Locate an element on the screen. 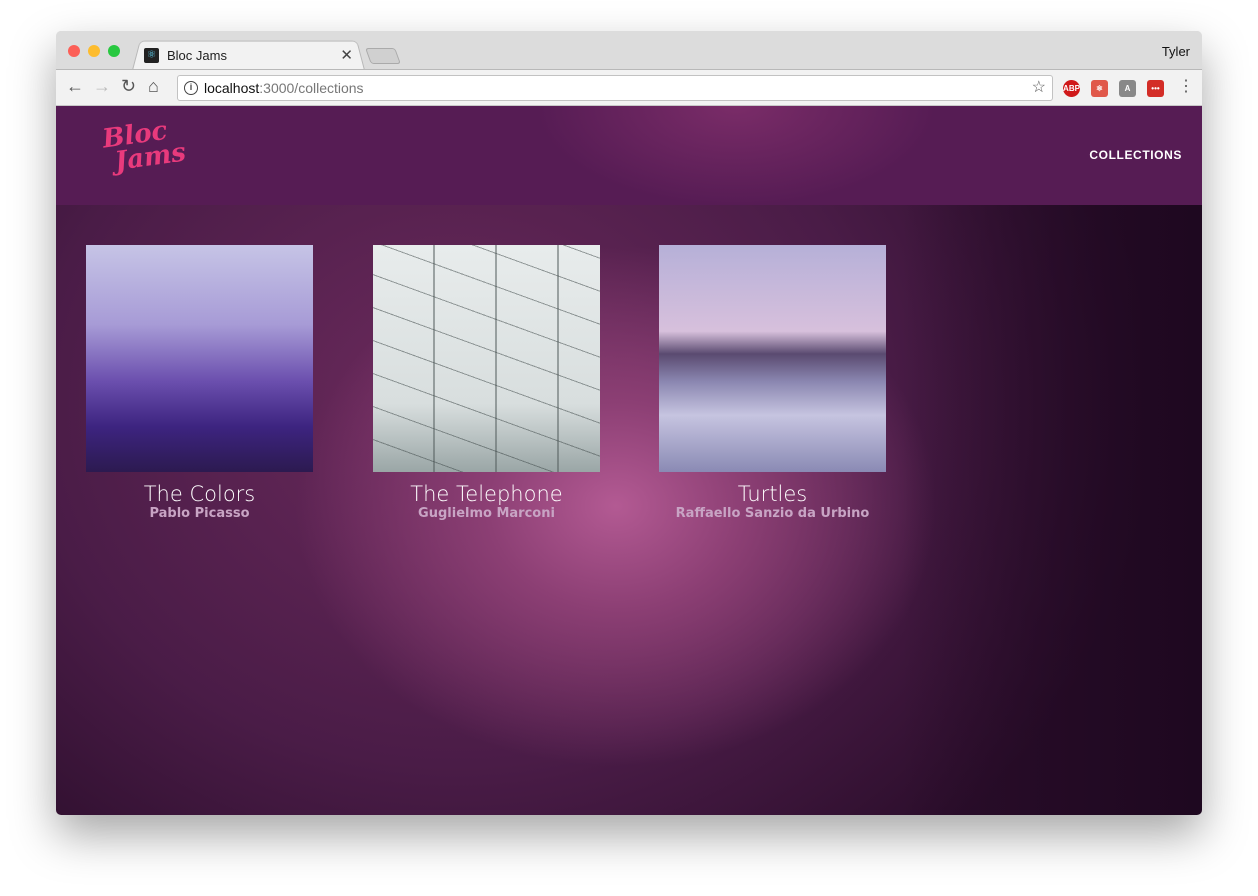 This screenshot has width=1258, height=896. forward-icon: → is located at coordinates (102, 86).